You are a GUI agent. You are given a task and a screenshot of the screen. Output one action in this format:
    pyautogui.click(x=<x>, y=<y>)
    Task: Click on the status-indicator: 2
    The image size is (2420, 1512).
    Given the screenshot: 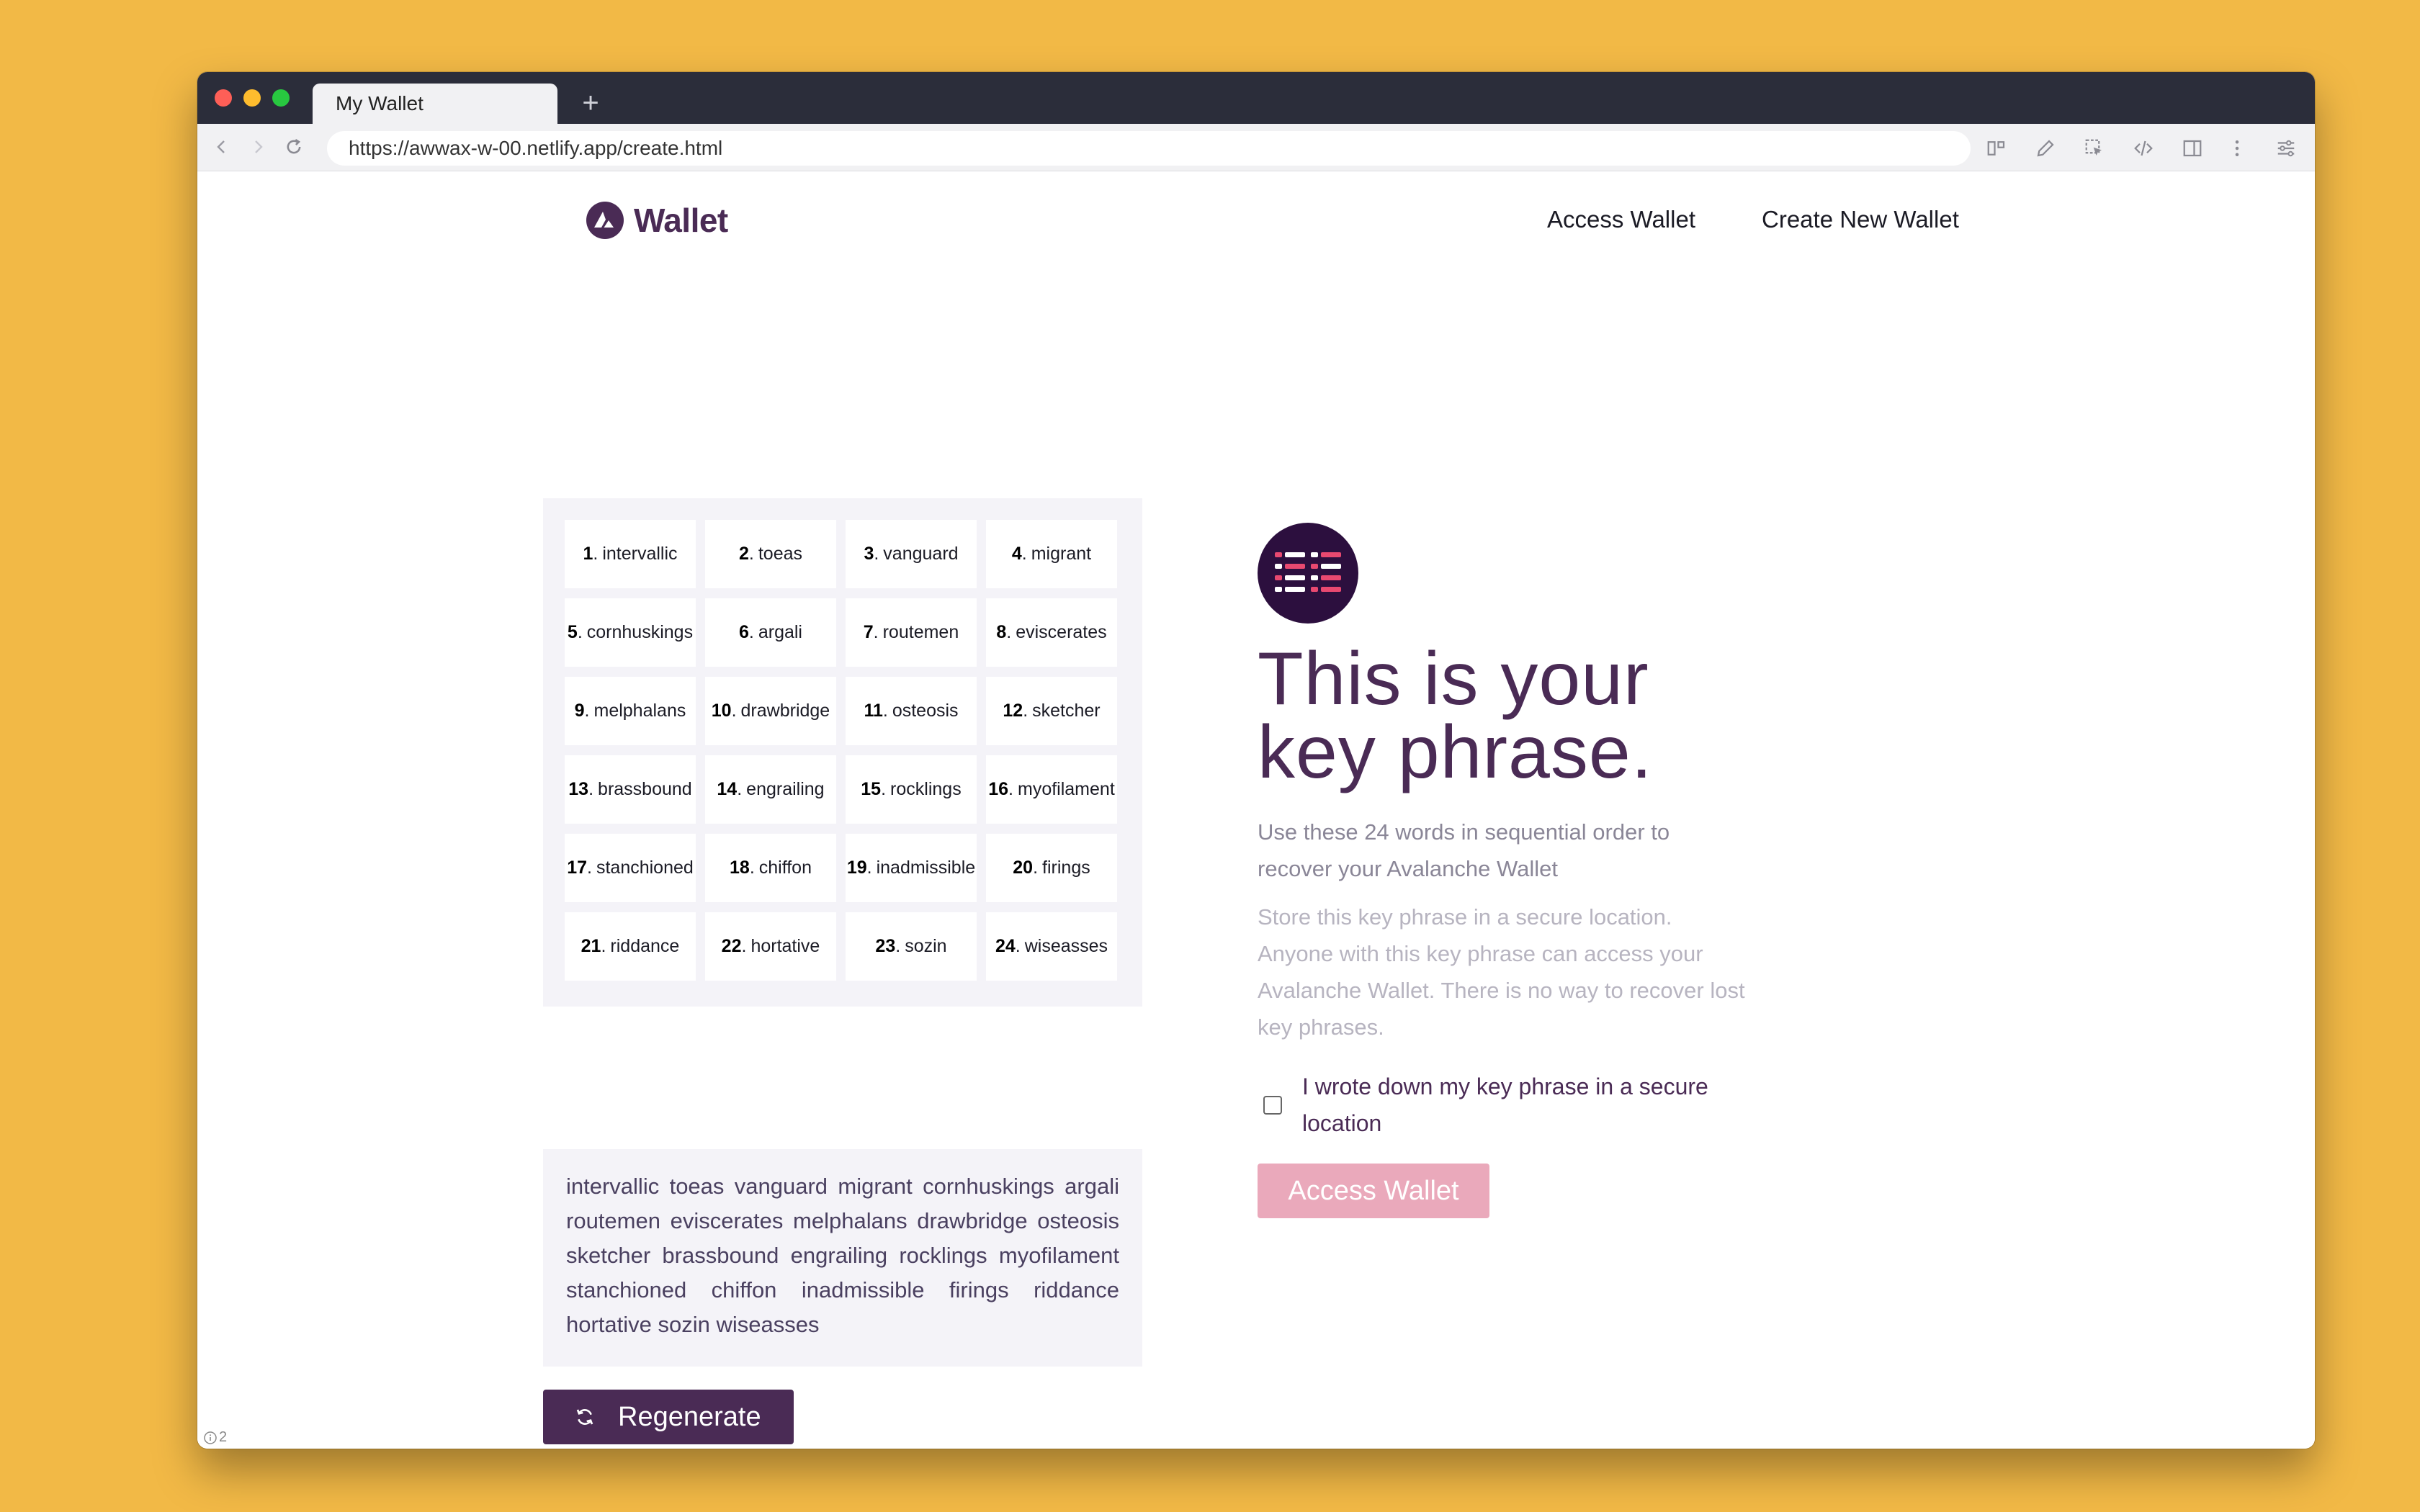 What is the action you would take?
    pyautogui.click(x=215, y=1437)
    